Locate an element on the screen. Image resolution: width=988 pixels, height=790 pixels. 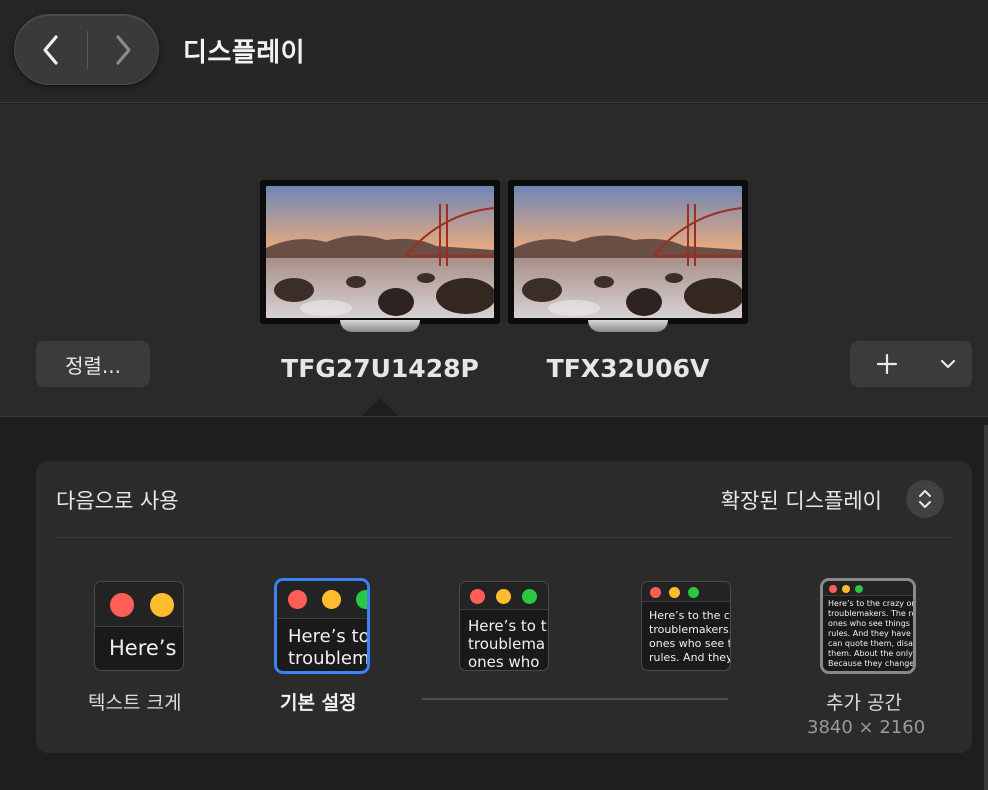
preview-text-line-1: Here’s to is located at coordinates (329, 636).